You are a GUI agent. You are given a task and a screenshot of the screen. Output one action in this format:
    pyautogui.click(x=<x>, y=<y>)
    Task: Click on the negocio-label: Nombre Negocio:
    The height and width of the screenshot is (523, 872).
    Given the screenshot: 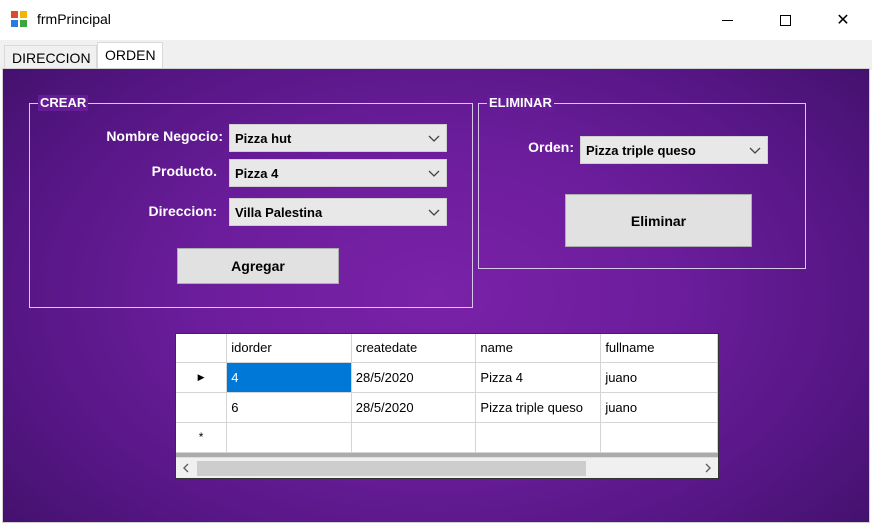 What is the action you would take?
    pyautogui.click(x=164, y=136)
    